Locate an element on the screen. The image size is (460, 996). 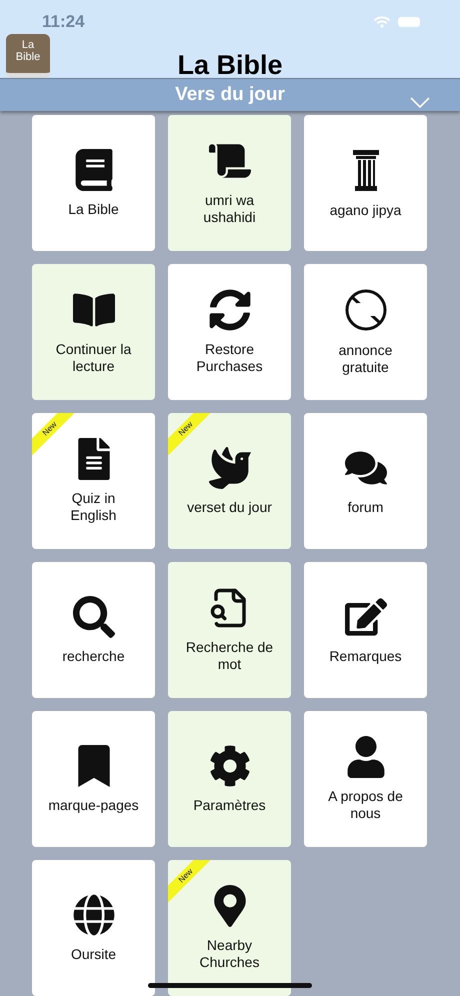
search-icon is located at coordinates (93, 617).